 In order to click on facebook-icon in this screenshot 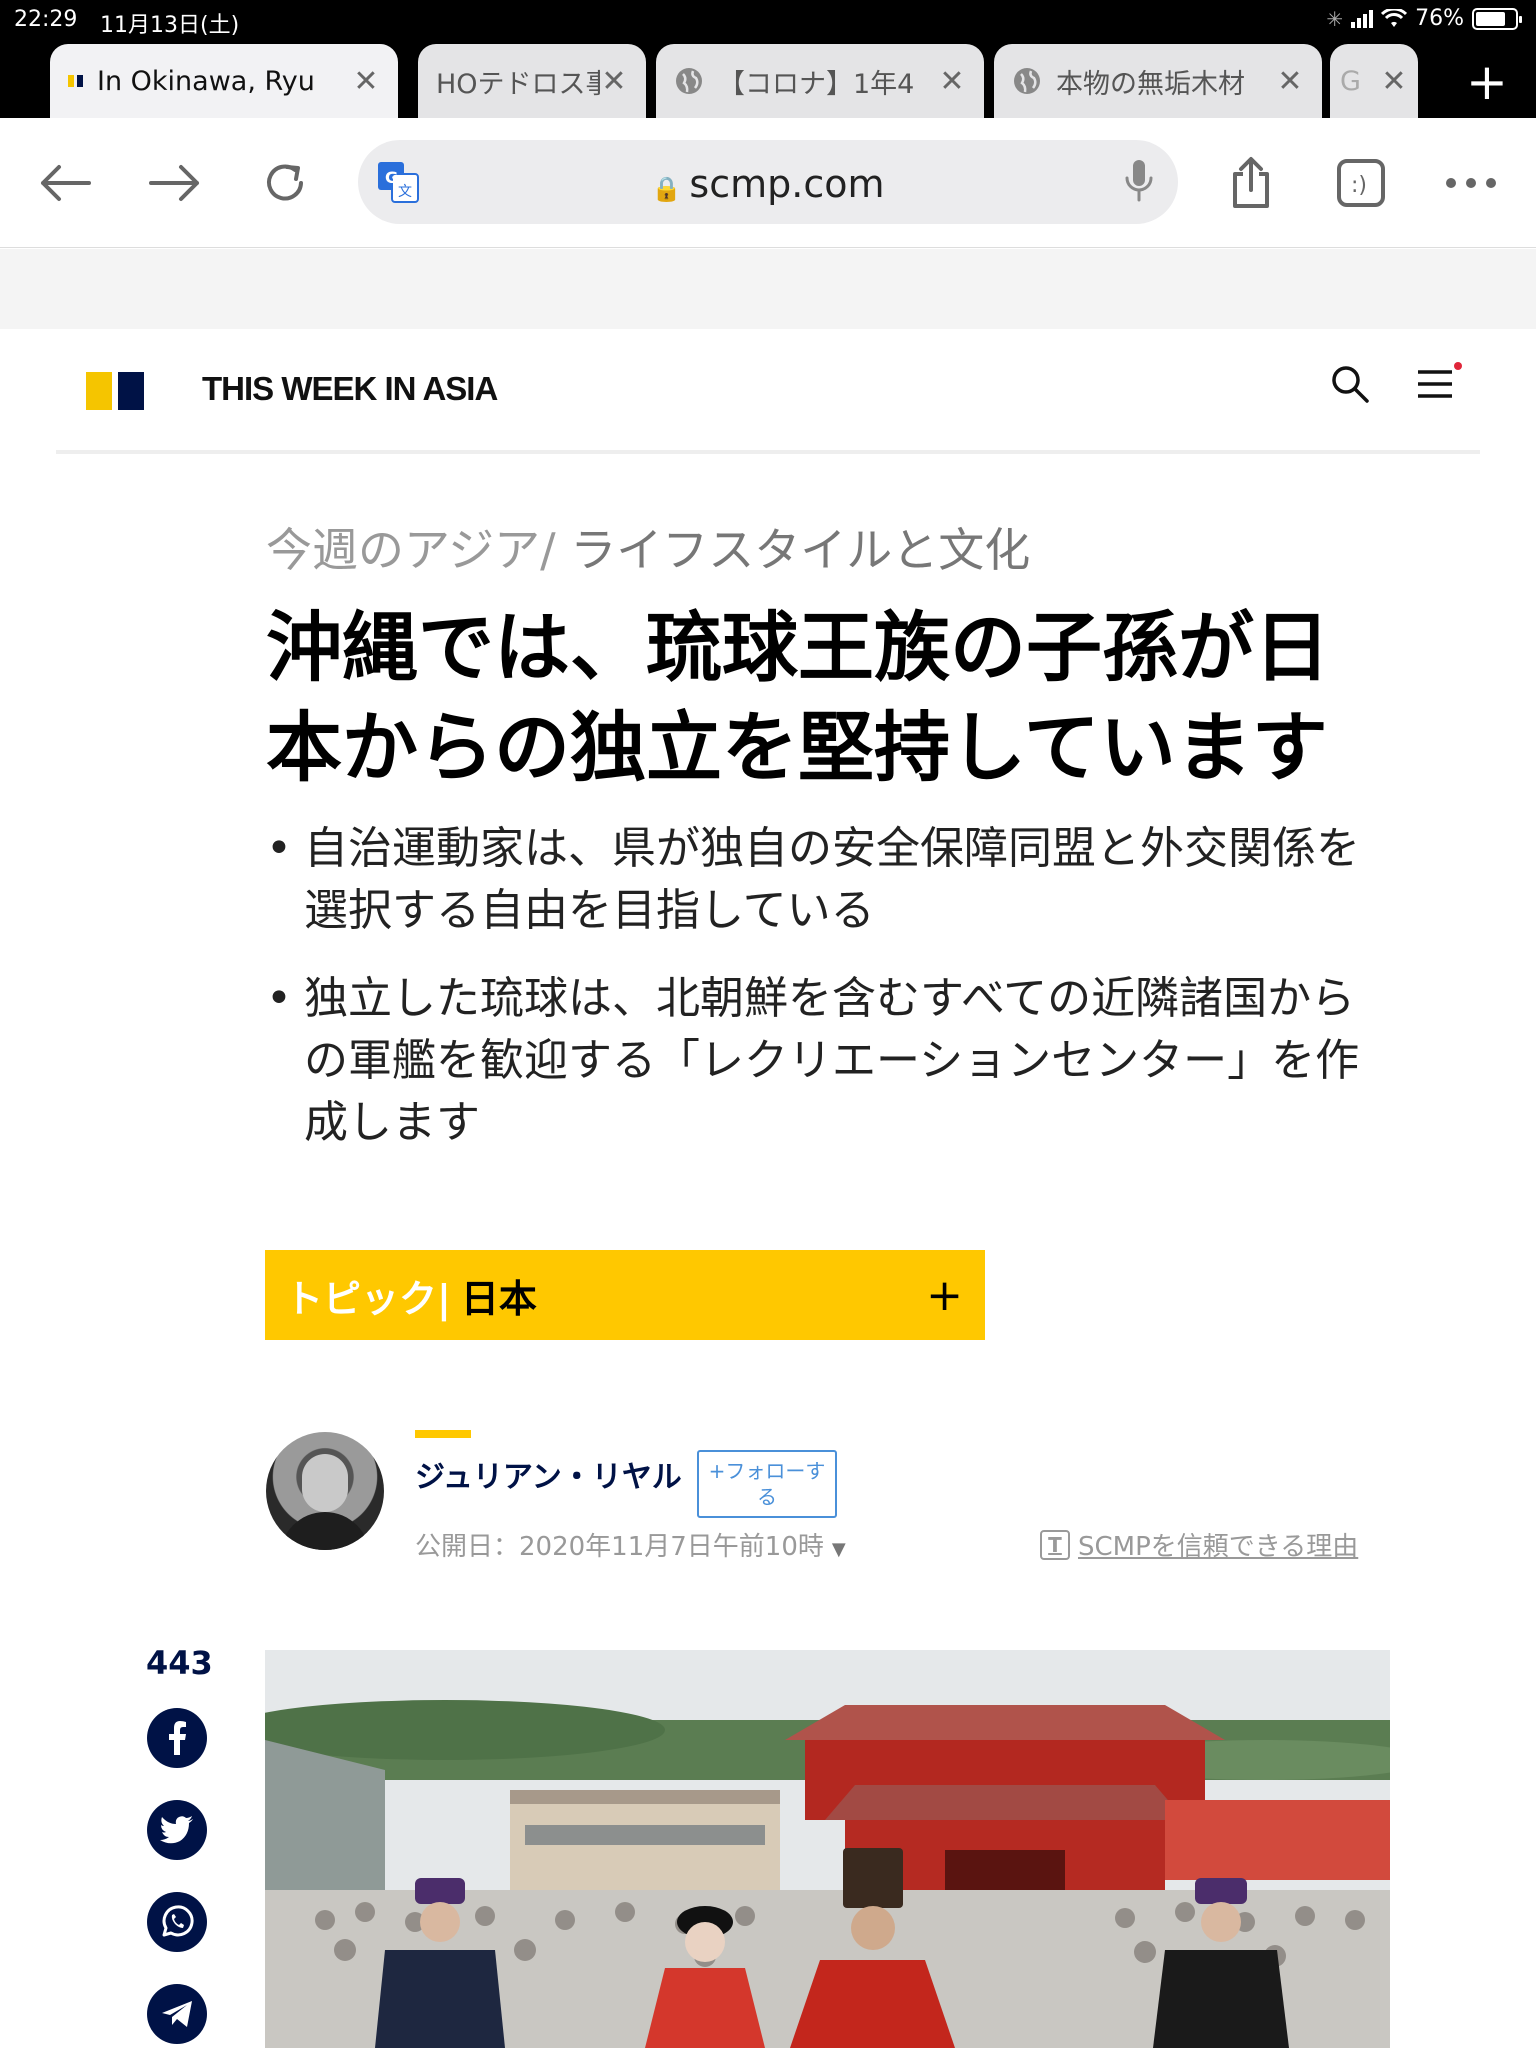, I will do `click(177, 1738)`.